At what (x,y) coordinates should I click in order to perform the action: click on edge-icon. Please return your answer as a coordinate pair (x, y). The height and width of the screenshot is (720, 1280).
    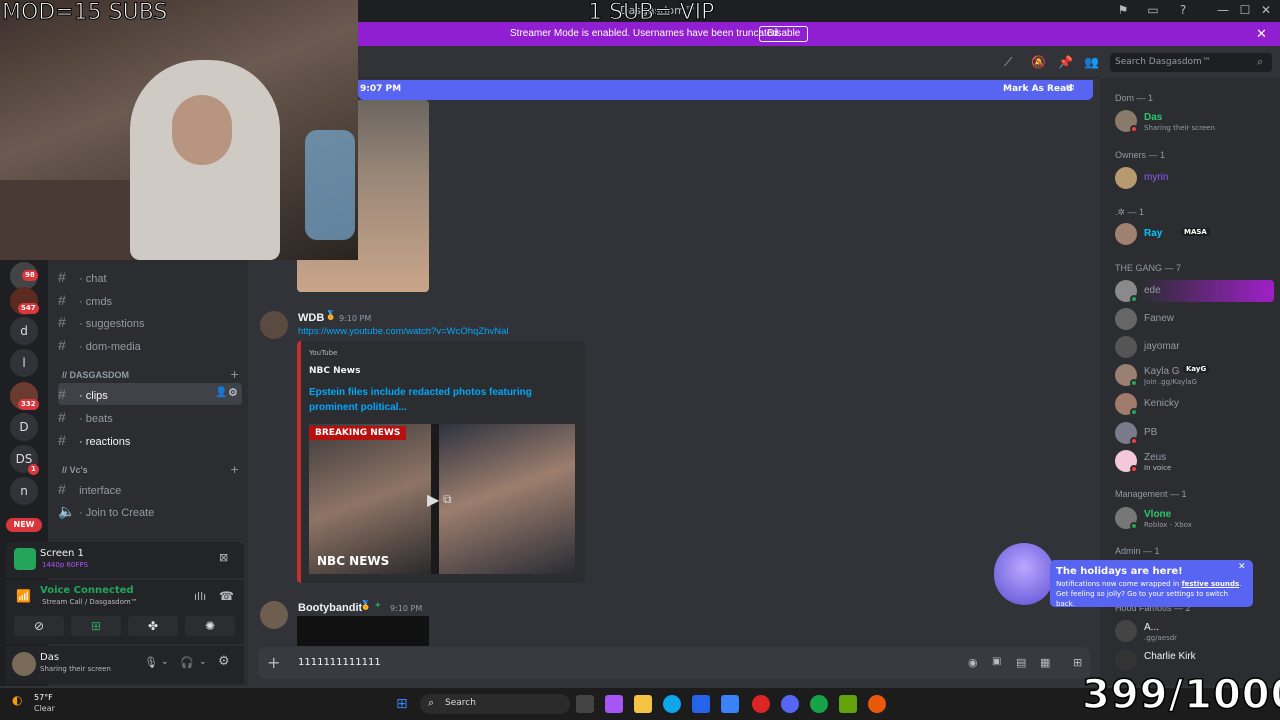
    Looking at the image, I should click on (672, 704).